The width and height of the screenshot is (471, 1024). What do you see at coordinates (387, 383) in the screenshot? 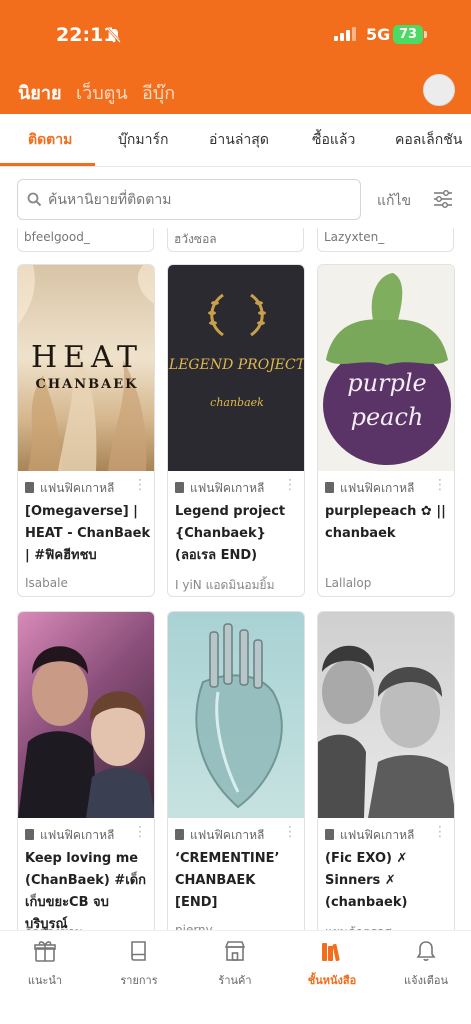
I see `cover-title: purple` at bounding box center [387, 383].